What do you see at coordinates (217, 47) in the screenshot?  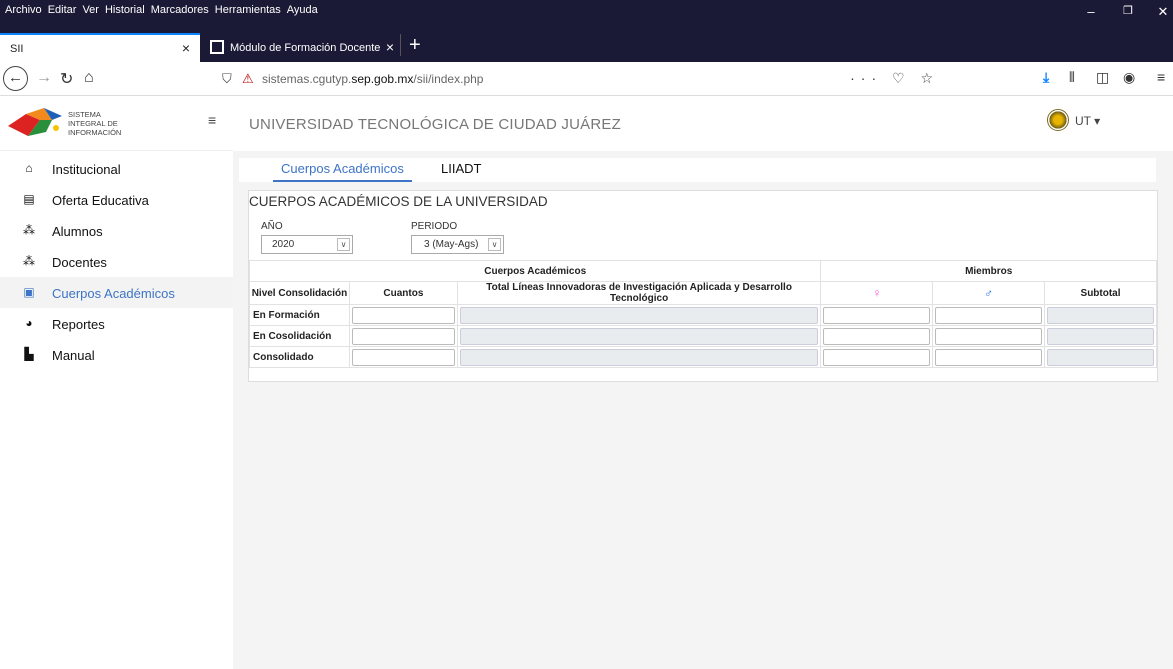 I see `tab-favicon-icon` at bounding box center [217, 47].